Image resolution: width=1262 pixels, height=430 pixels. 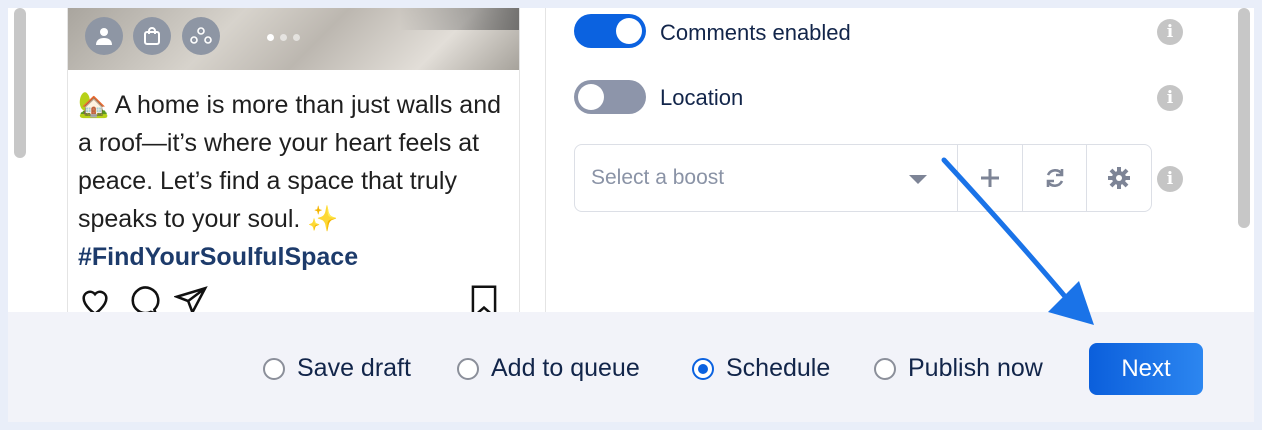 I want to click on add-to-queue-option: Add to queue, so click(x=548, y=368).